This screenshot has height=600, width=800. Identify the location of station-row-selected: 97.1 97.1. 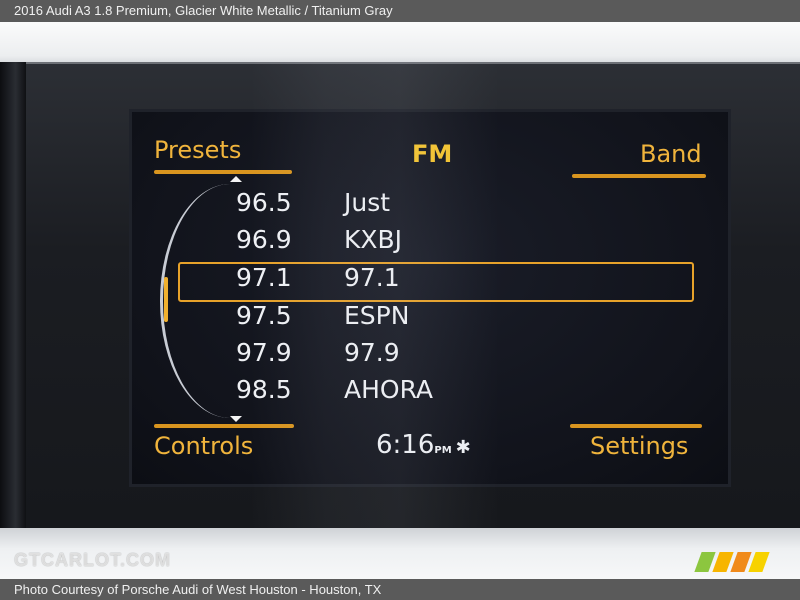
(430, 281).